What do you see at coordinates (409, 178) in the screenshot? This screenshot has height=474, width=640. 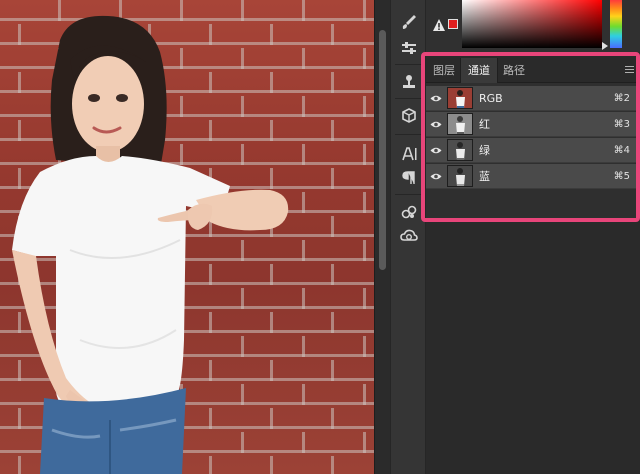 I see `paragraph-icon` at bounding box center [409, 178].